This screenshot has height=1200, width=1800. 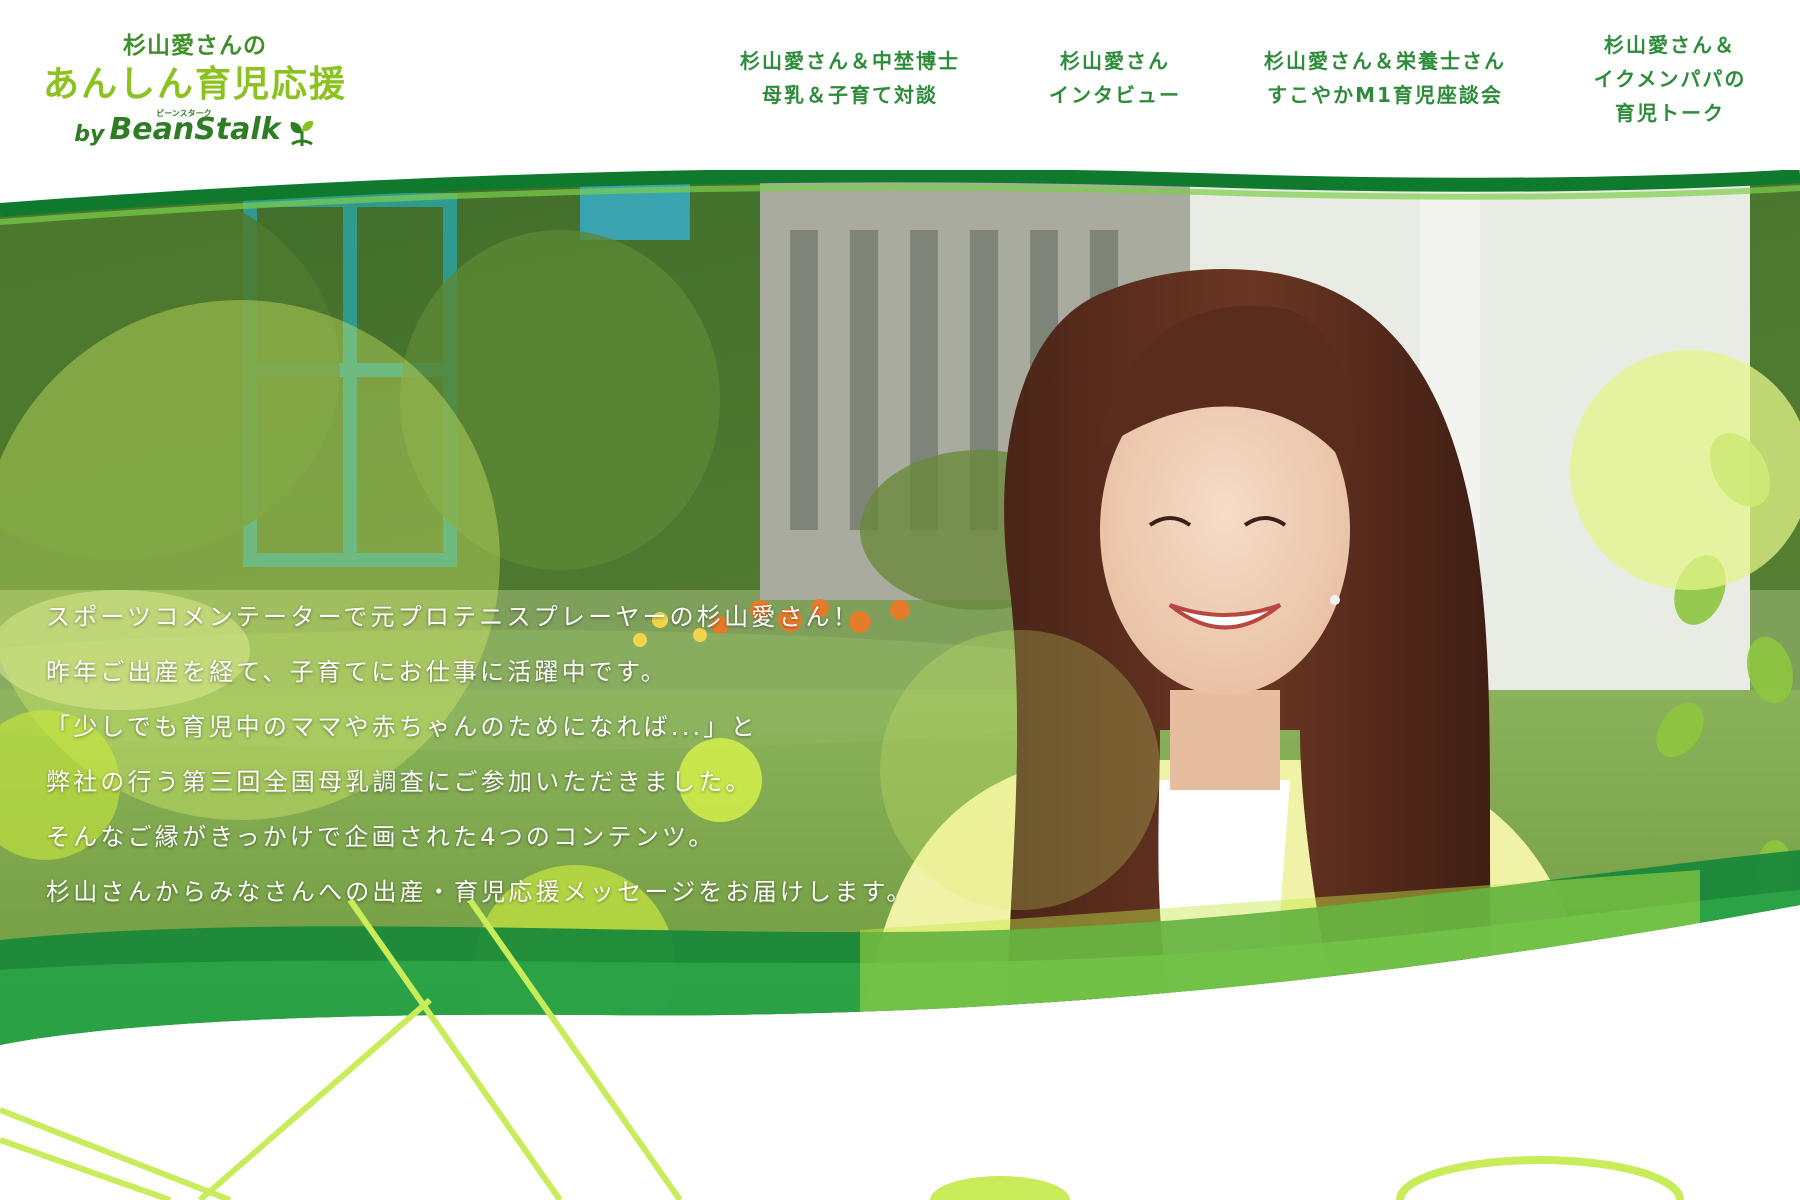 I want to click on sprout-icon, so click(x=301, y=133).